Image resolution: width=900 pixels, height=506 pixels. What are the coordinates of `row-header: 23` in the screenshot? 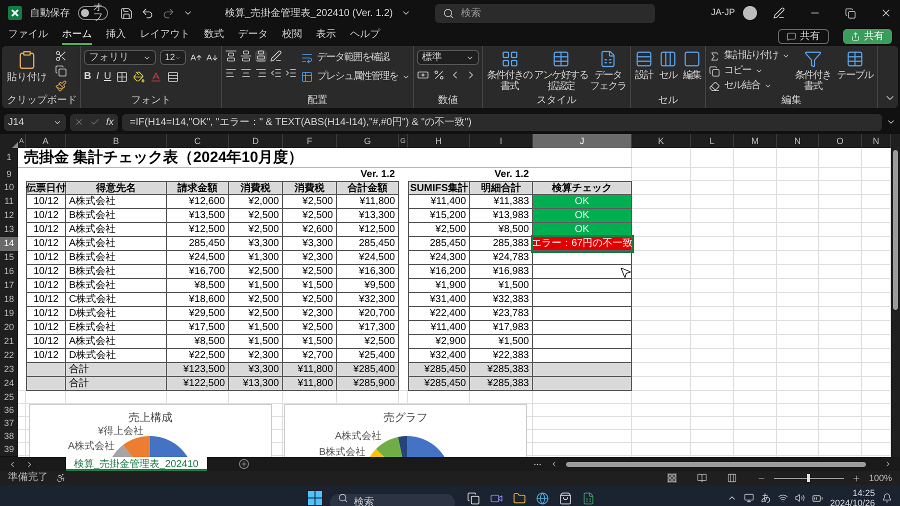 It's located at (9, 370).